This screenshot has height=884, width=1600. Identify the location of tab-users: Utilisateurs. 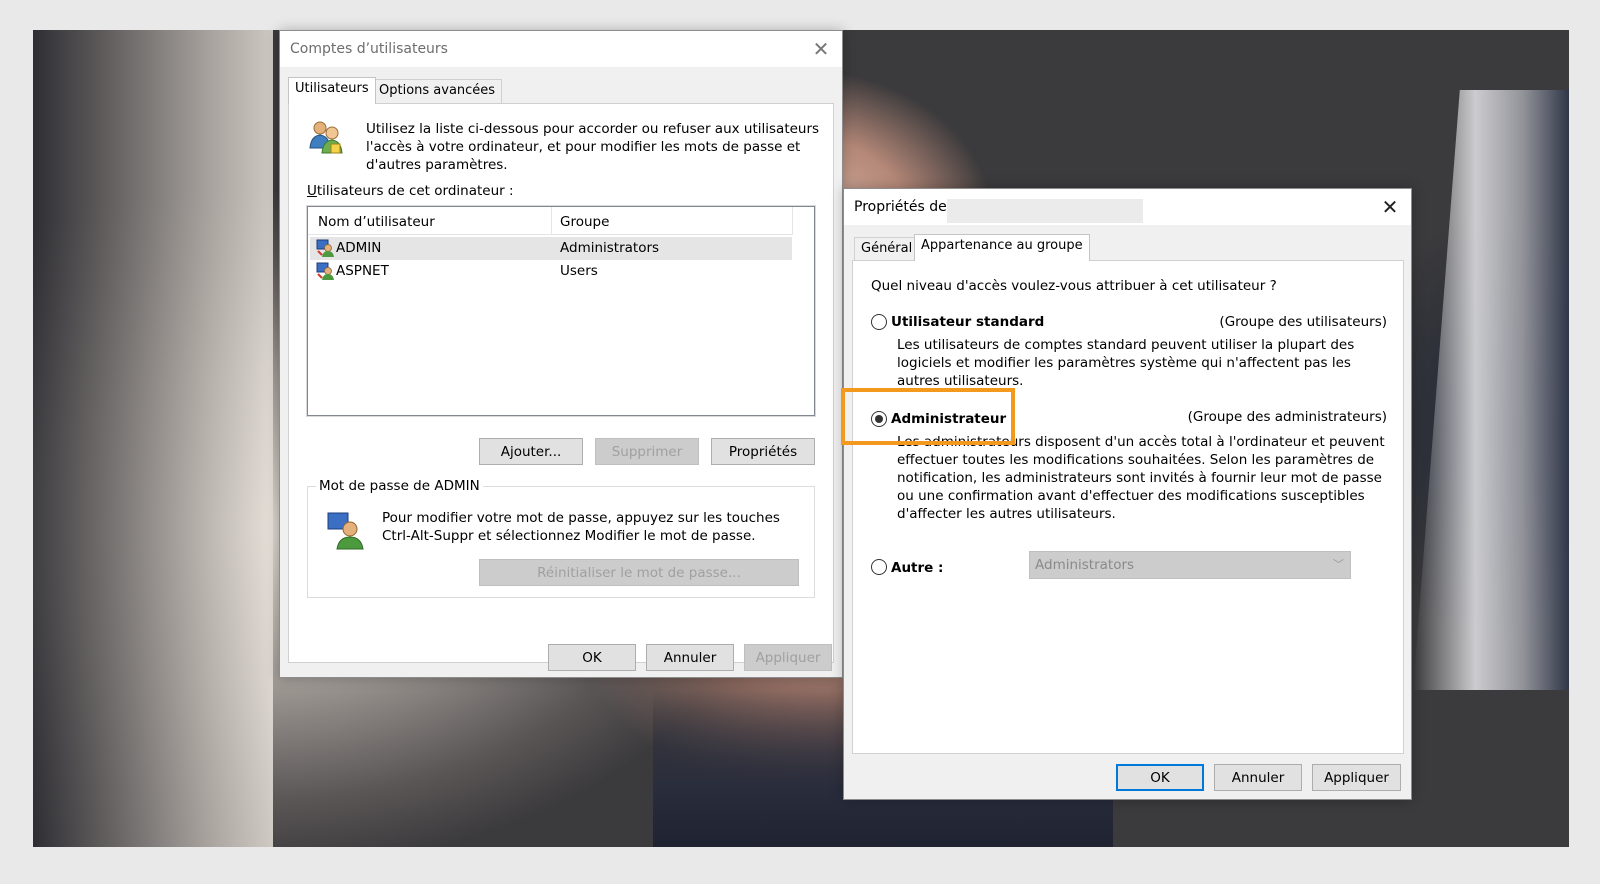
(332, 90).